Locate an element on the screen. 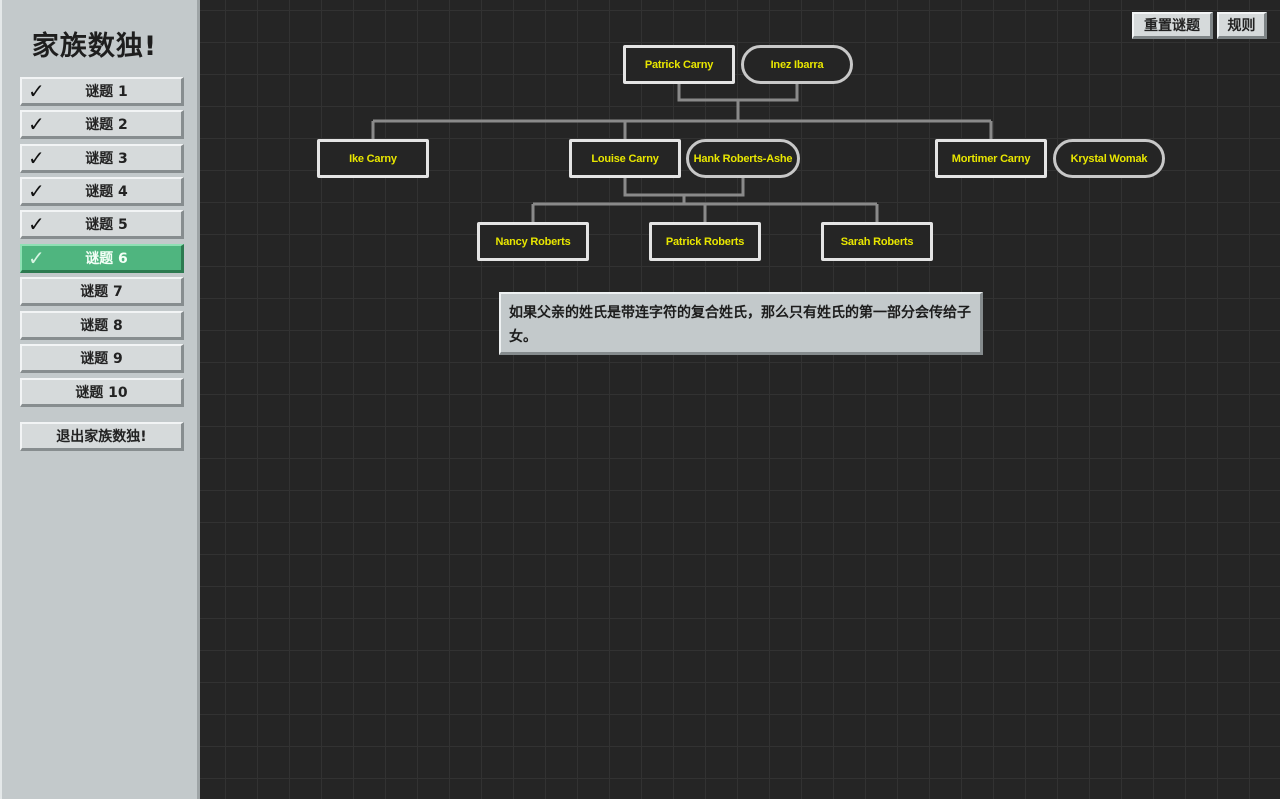  puzzle-label: 谜题 3 is located at coordinates (106, 159).